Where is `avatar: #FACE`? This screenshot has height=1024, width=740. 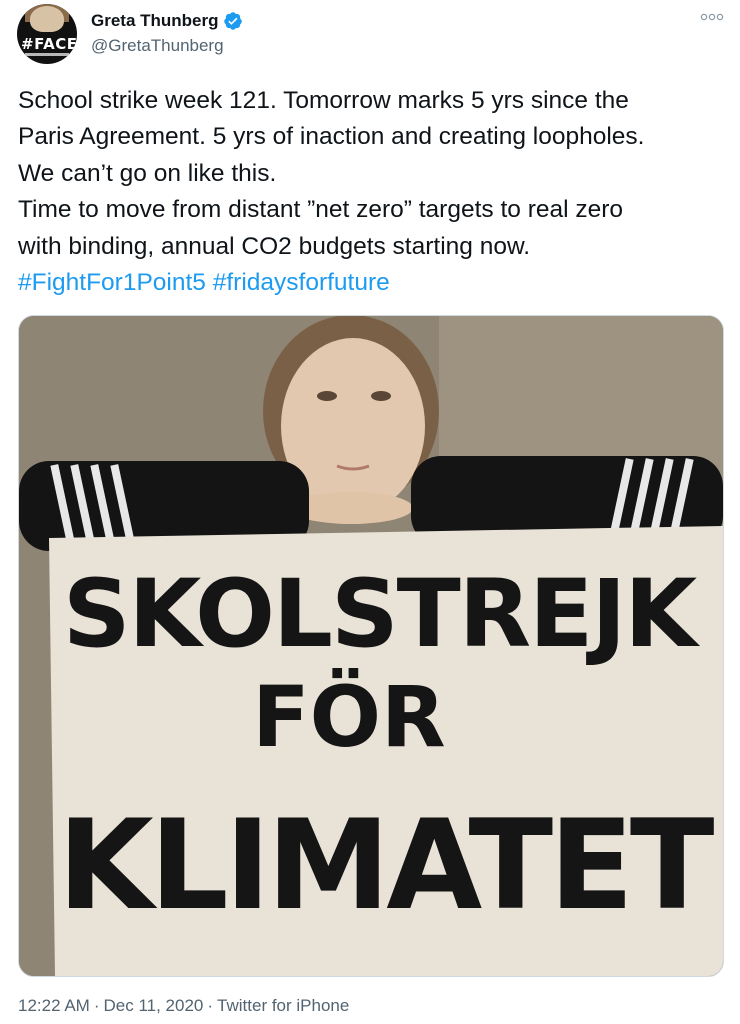 avatar: #FACE is located at coordinates (47, 34).